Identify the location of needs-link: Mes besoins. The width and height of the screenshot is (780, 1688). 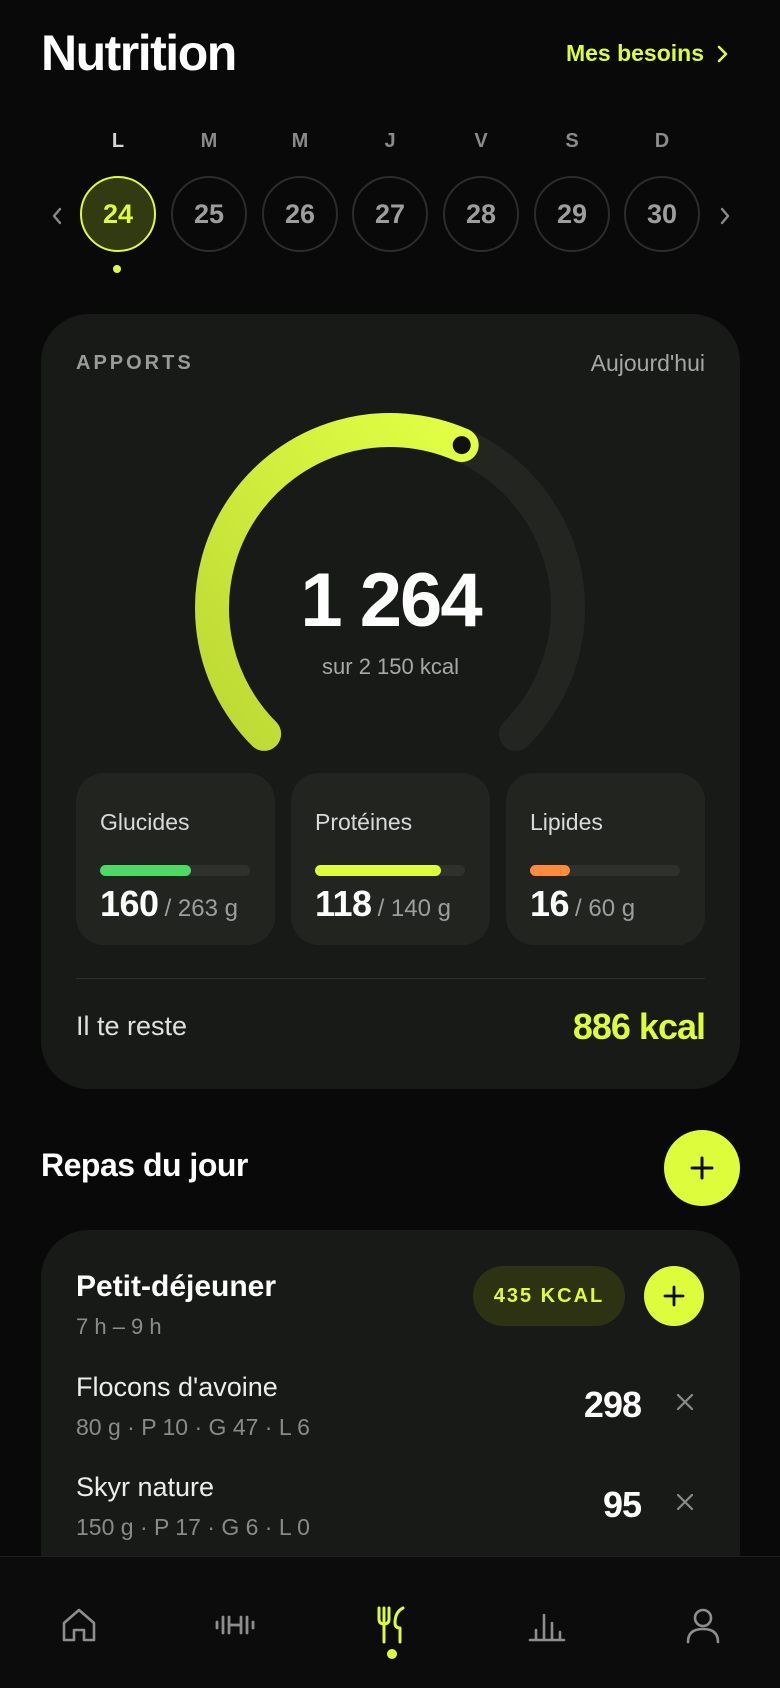
(648, 53).